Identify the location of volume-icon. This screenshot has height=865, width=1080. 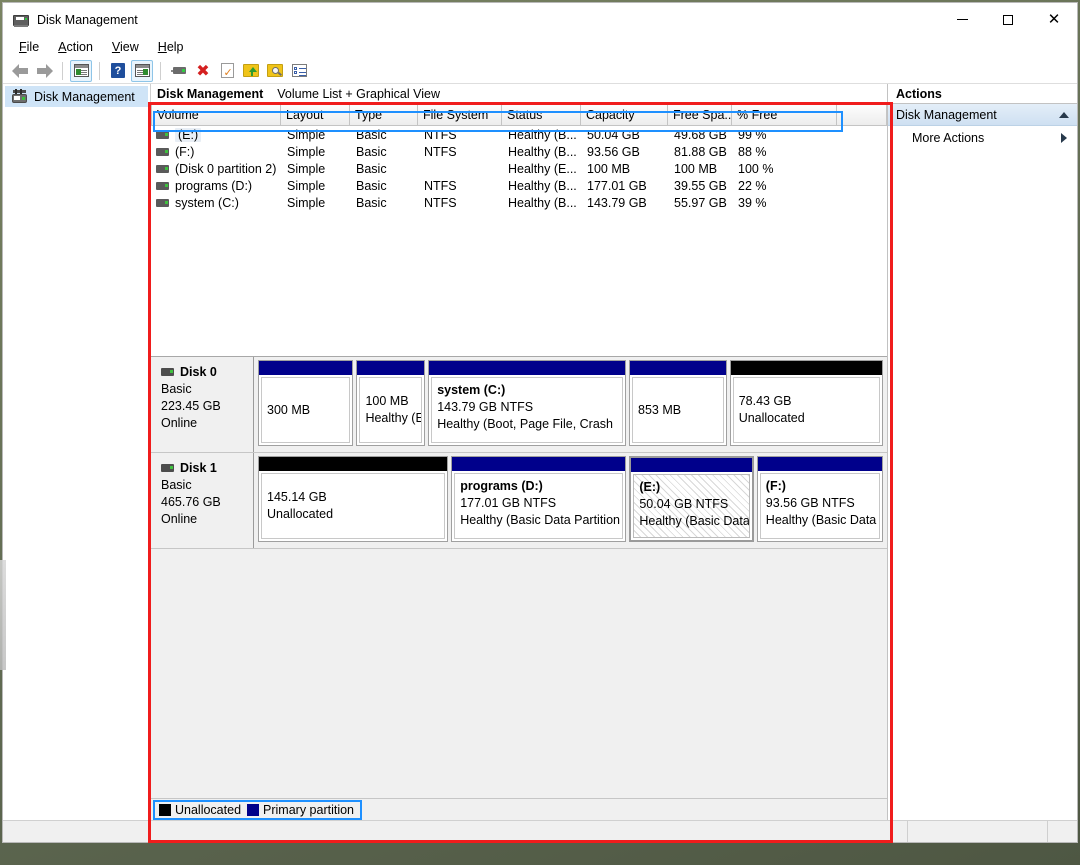
(162, 134).